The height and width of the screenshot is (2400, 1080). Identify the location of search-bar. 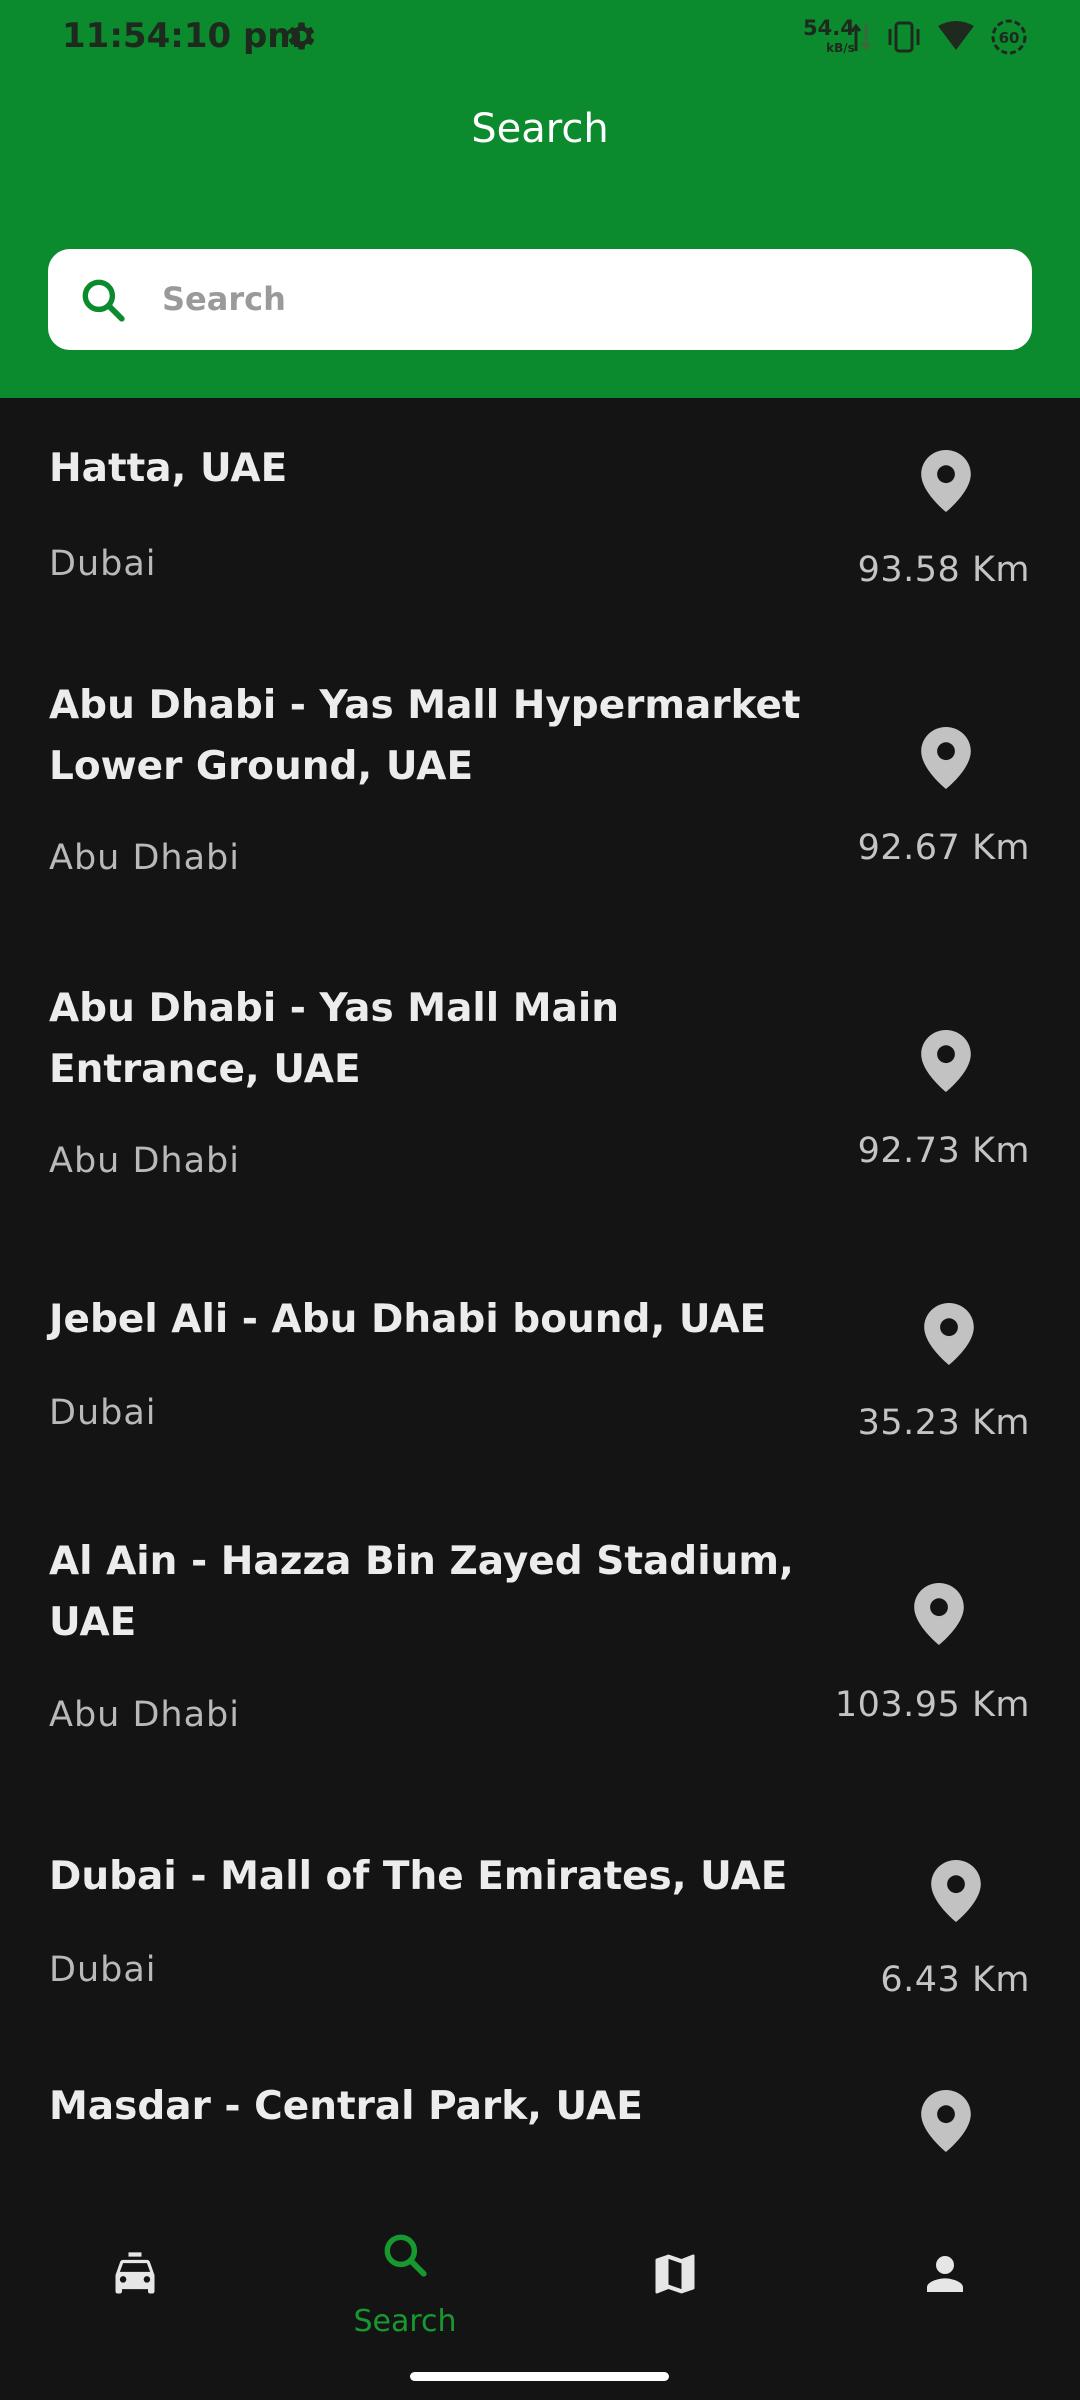
(540, 299).